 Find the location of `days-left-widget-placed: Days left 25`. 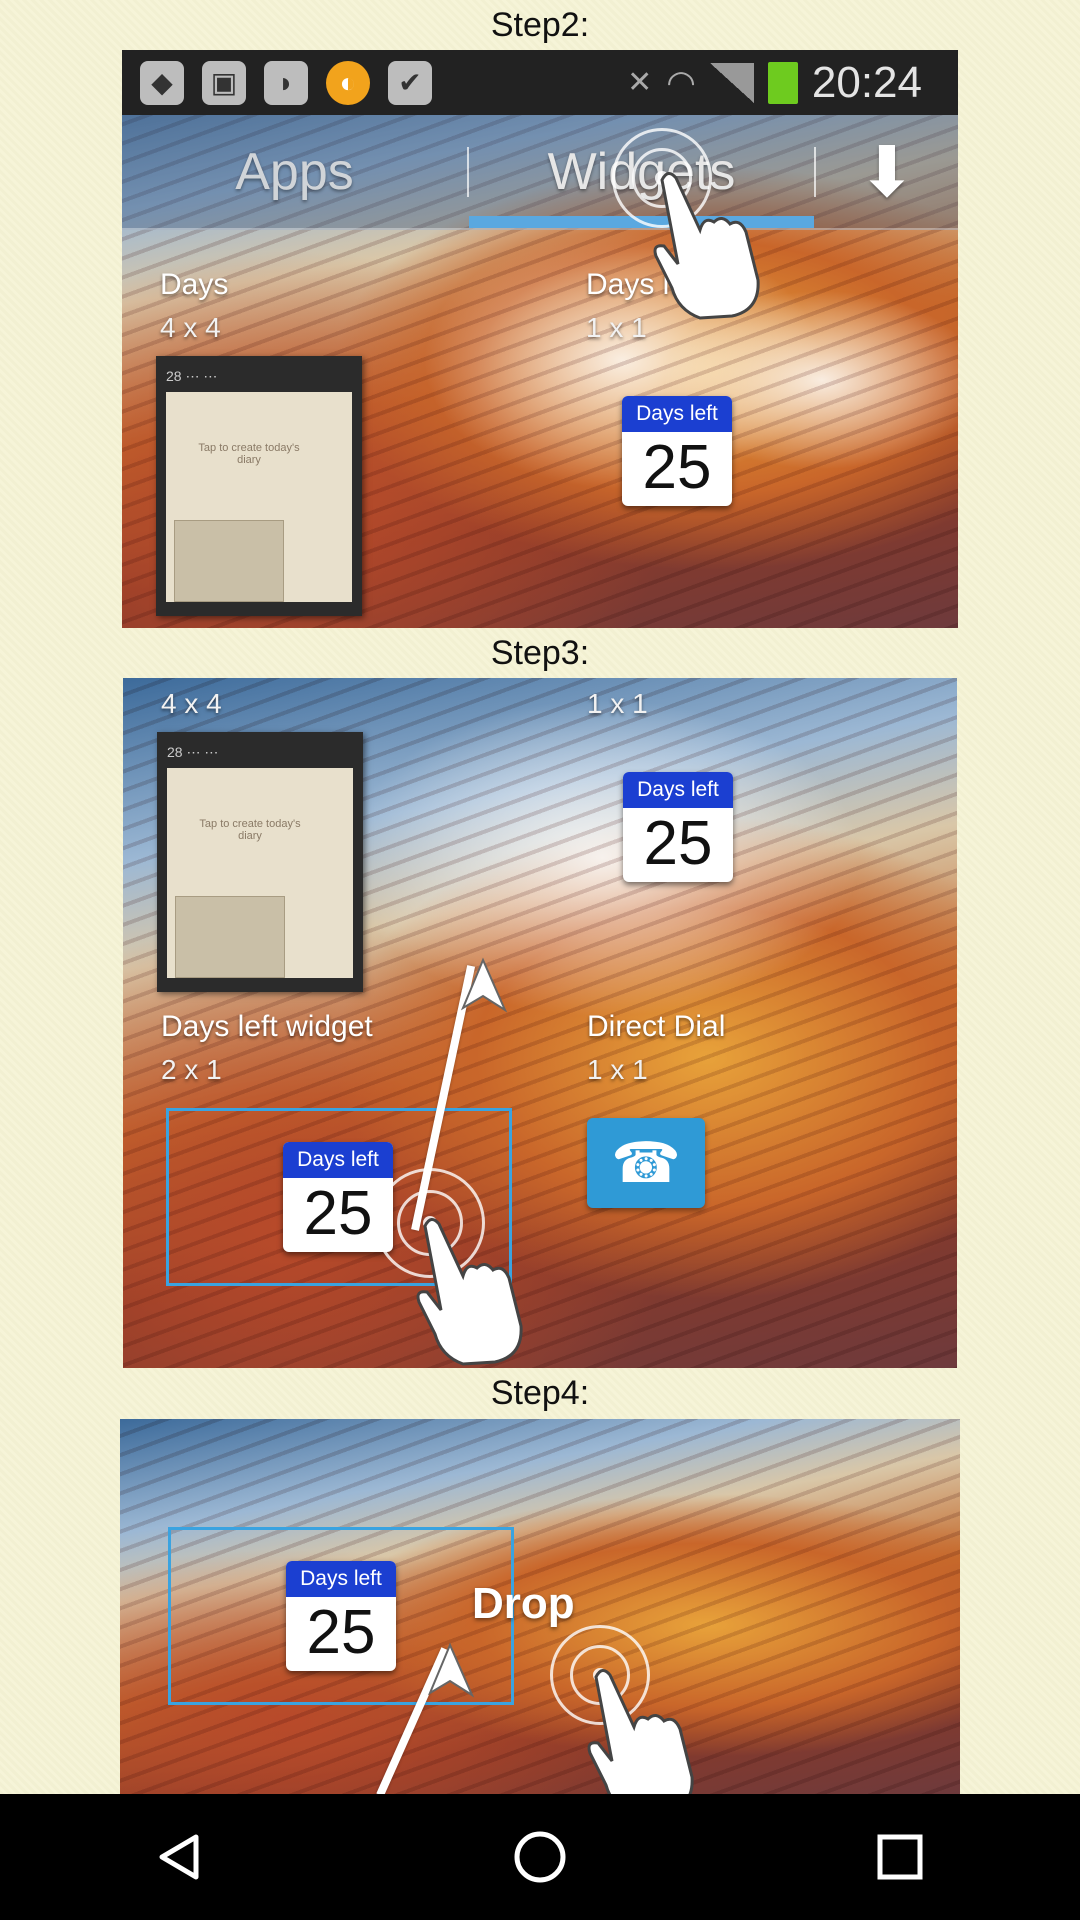

days-left-widget-placed: Days left 25 is located at coordinates (341, 1616).